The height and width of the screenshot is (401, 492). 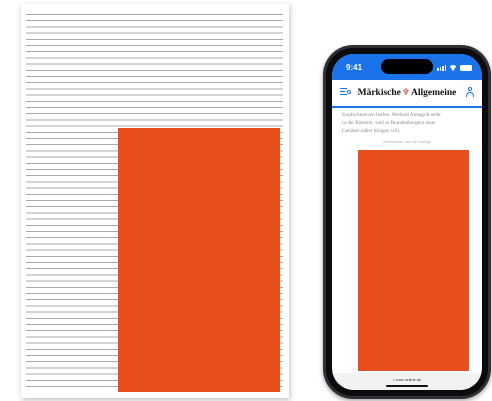 I want to click on url-text: ⌂ maz-online.de, so click(x=407, y=379).